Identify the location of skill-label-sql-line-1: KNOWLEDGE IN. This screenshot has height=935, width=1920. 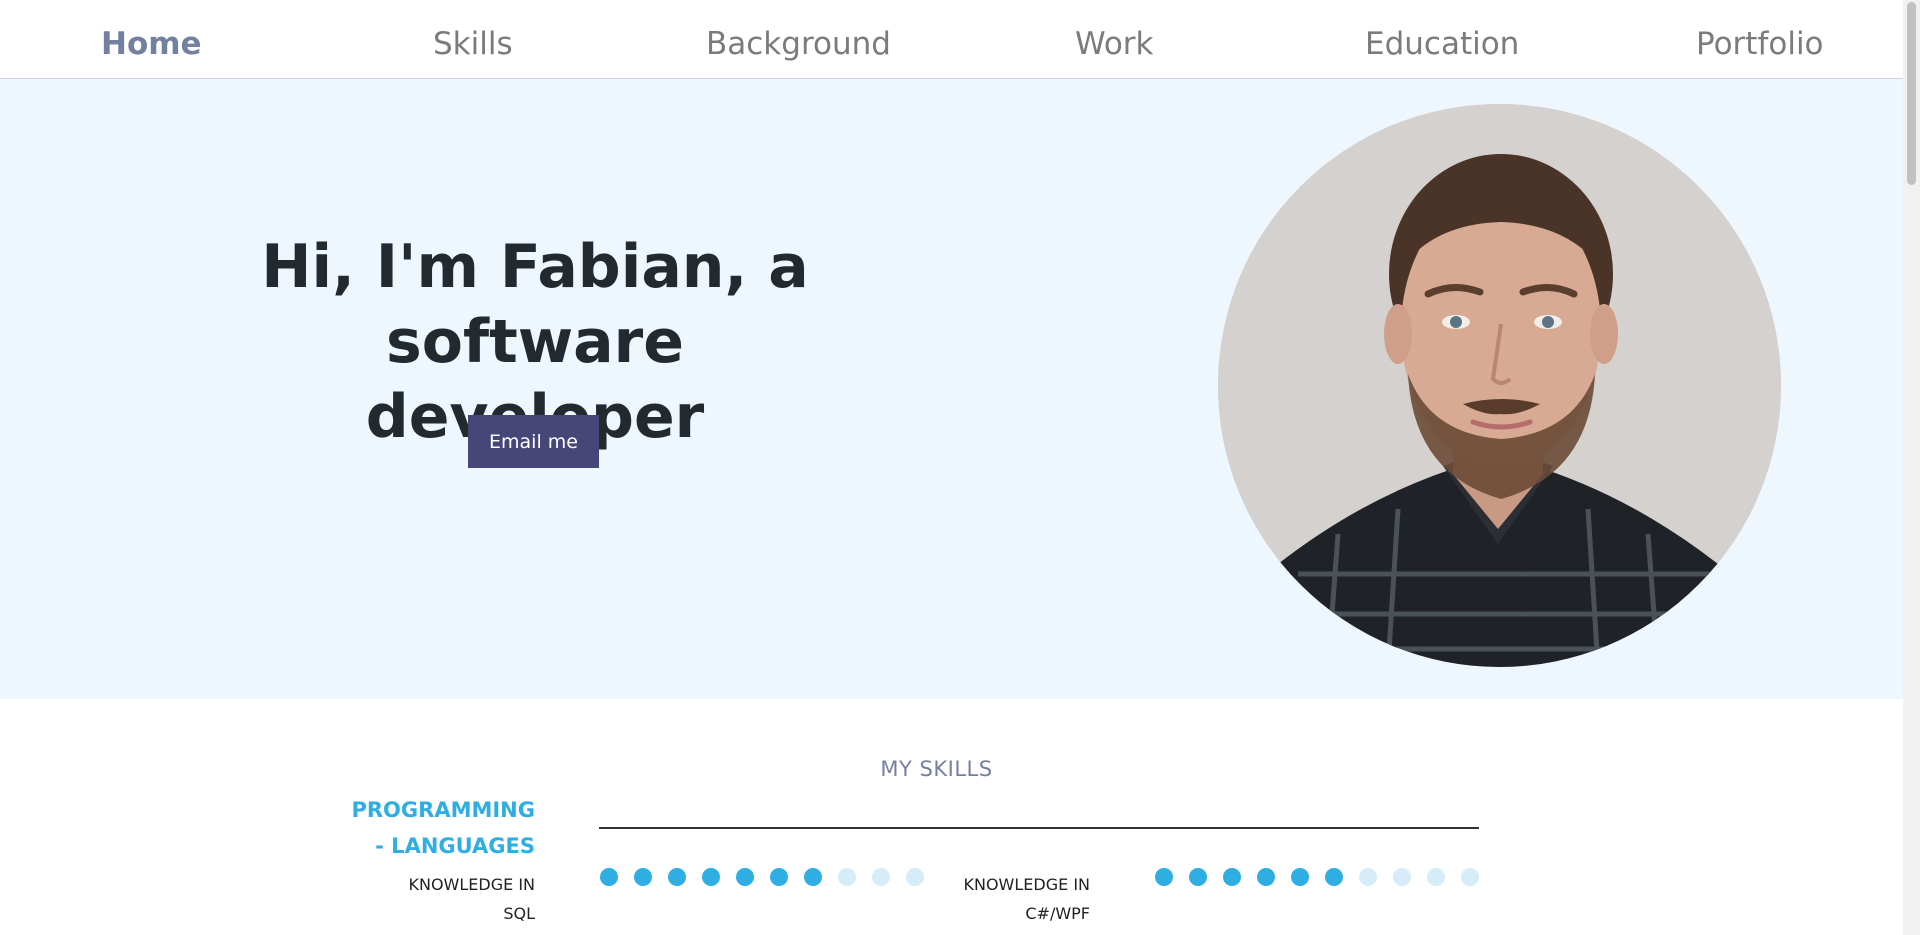
(472, 884).